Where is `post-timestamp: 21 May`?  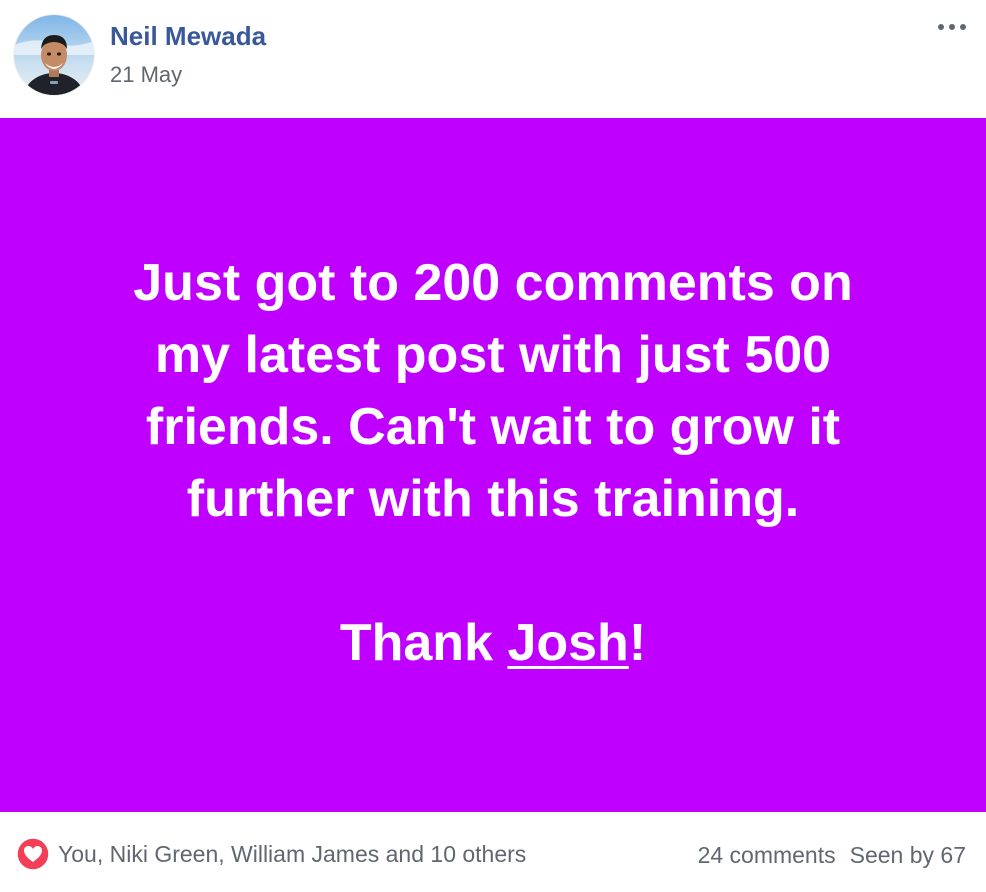 post-timestamp: 21 May is located at coordinates (146, 75).